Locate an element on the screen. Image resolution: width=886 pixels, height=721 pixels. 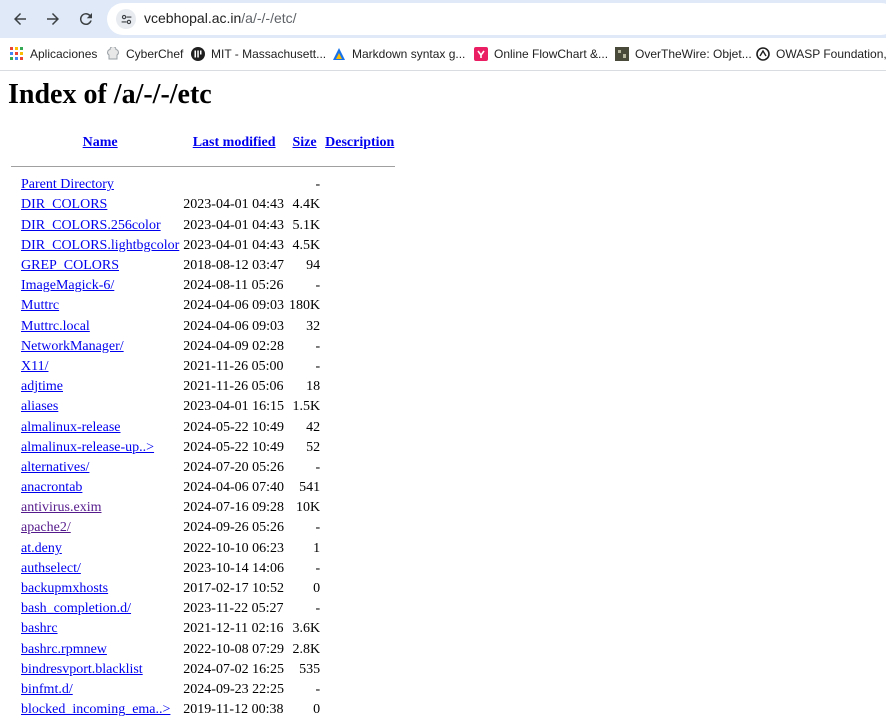
file-link: DIR_COLORS.256color is located at coordinates (91, 225).